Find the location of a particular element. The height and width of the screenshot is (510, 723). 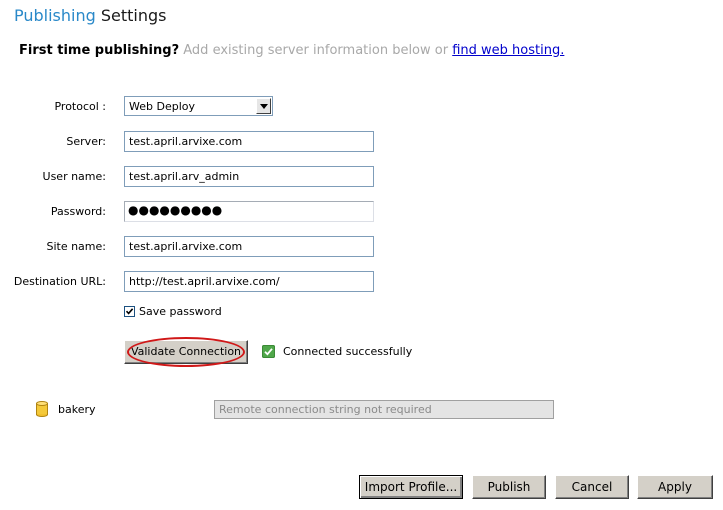

page-title-main: Settings is located at coordinates (133, 15).